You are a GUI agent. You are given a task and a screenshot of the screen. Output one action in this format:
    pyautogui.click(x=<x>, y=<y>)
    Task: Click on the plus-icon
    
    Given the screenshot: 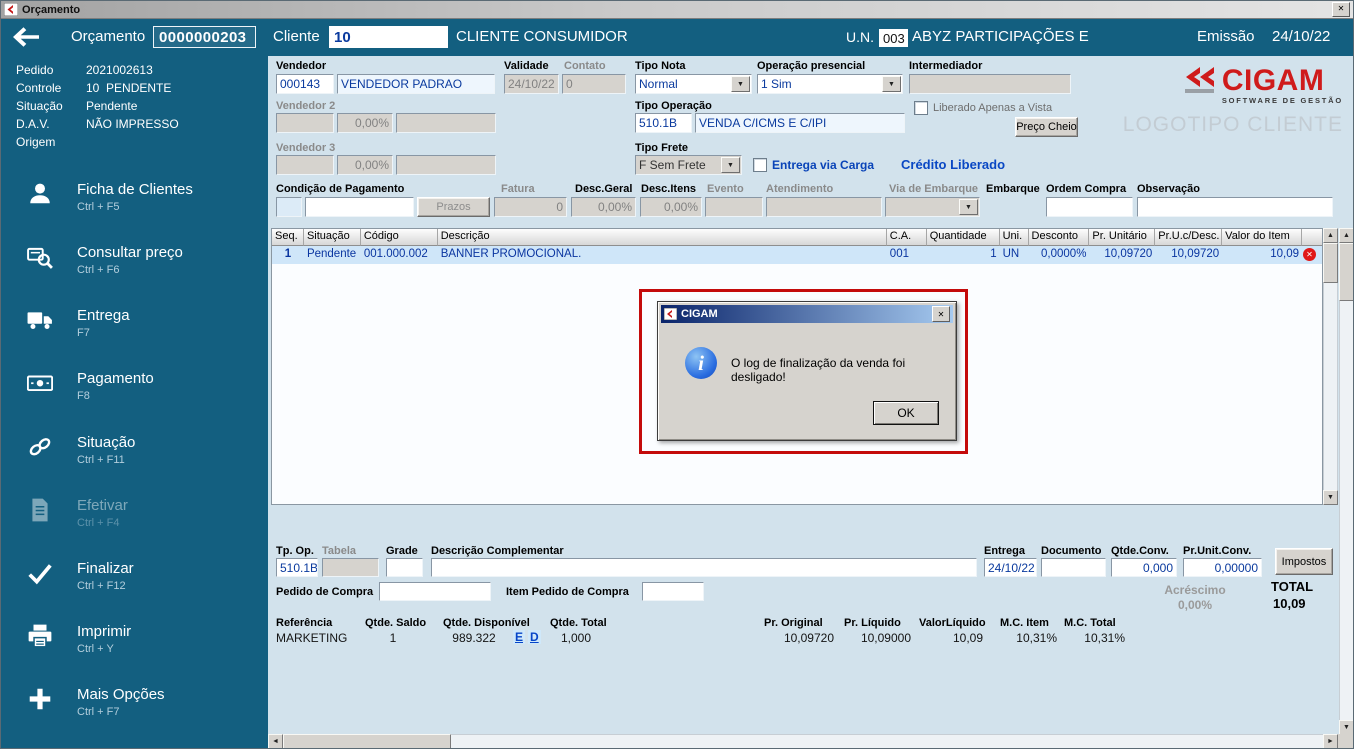 What is the action you would take?
    pyautogui.click(x=41, y=700)
    